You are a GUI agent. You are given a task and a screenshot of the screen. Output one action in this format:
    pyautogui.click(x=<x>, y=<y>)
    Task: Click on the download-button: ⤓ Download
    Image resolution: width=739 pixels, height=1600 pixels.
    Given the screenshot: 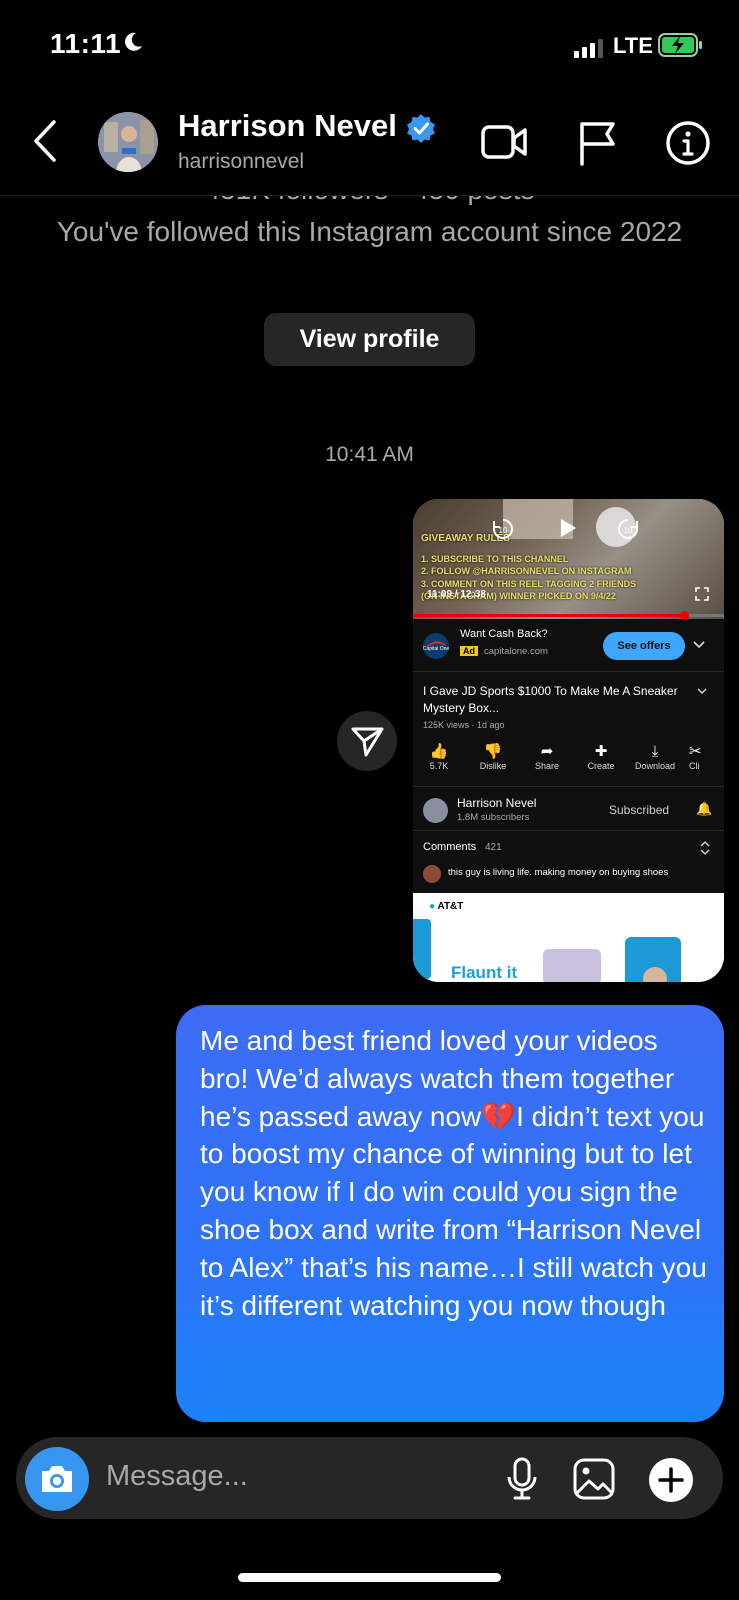 What is the action you would take?
    pyautogui.click(x=655, y=757)
    